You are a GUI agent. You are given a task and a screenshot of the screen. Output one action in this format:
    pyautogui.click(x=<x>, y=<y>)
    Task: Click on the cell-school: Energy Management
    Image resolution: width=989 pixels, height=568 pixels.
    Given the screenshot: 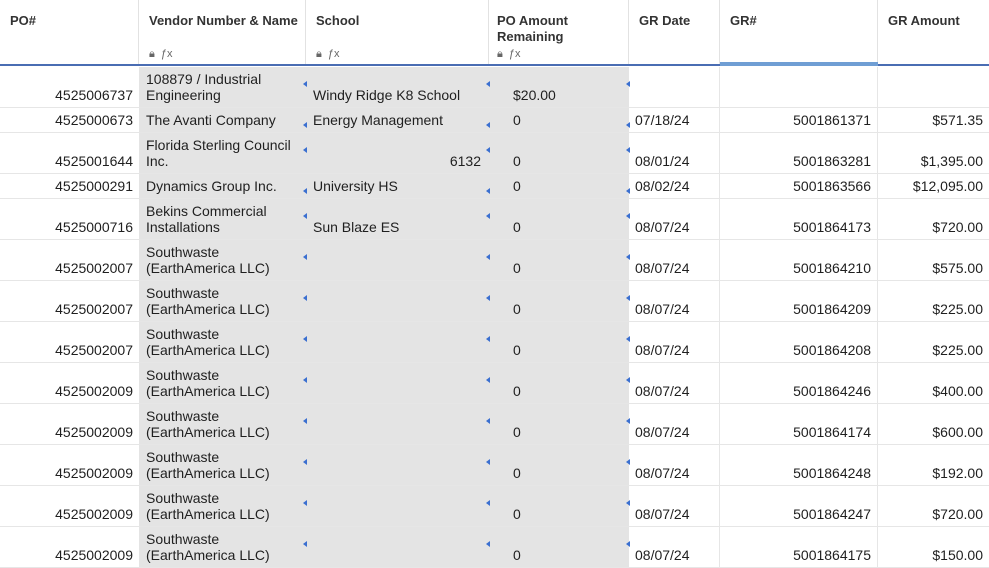 What is the action you would take?
    pyautogui.click(x=398, y=120)
    